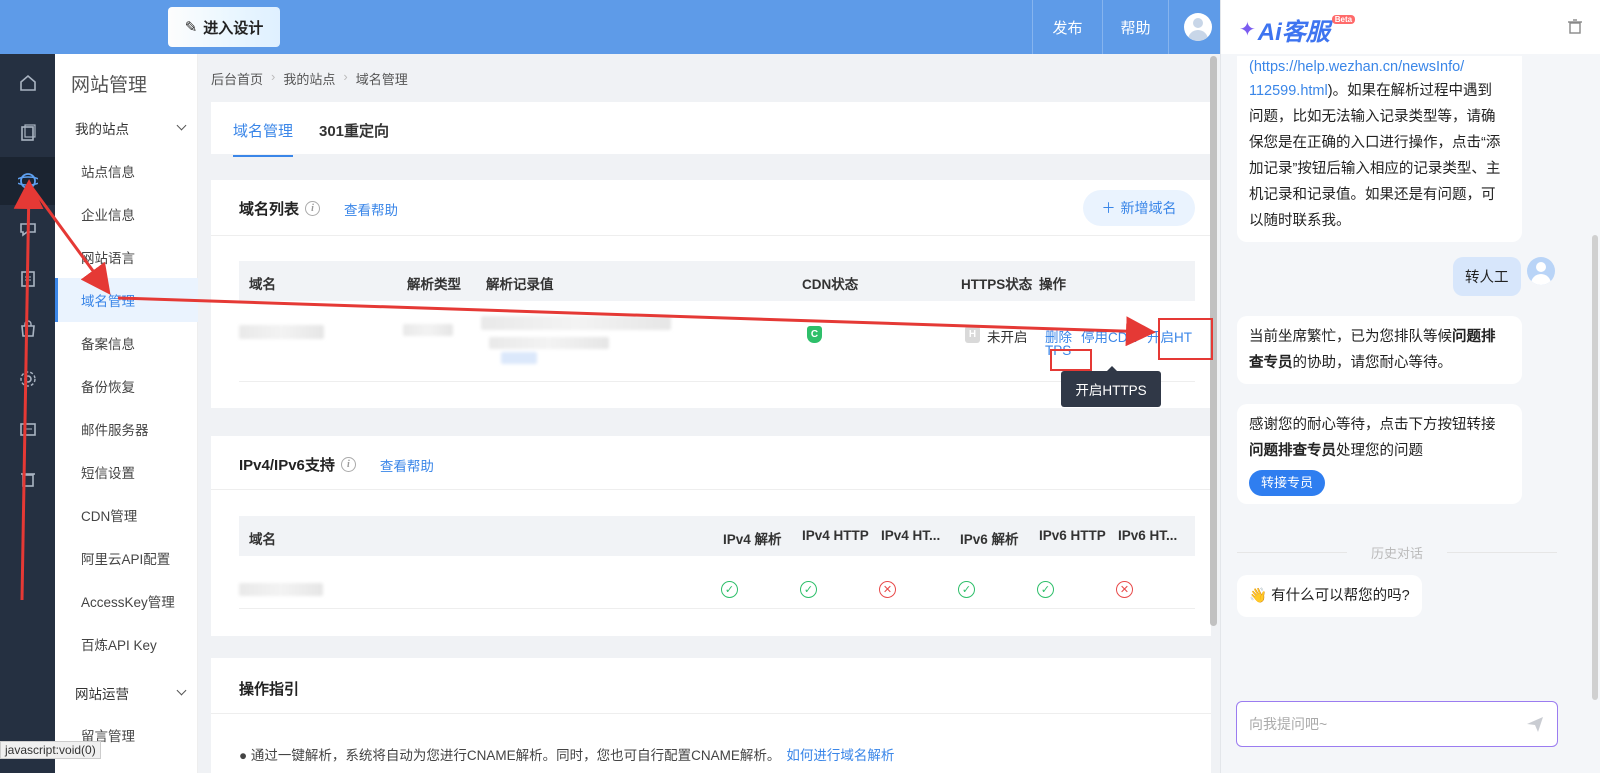 The image size is (1600, 773). I want to click on pages-icon, so click(27, 133).